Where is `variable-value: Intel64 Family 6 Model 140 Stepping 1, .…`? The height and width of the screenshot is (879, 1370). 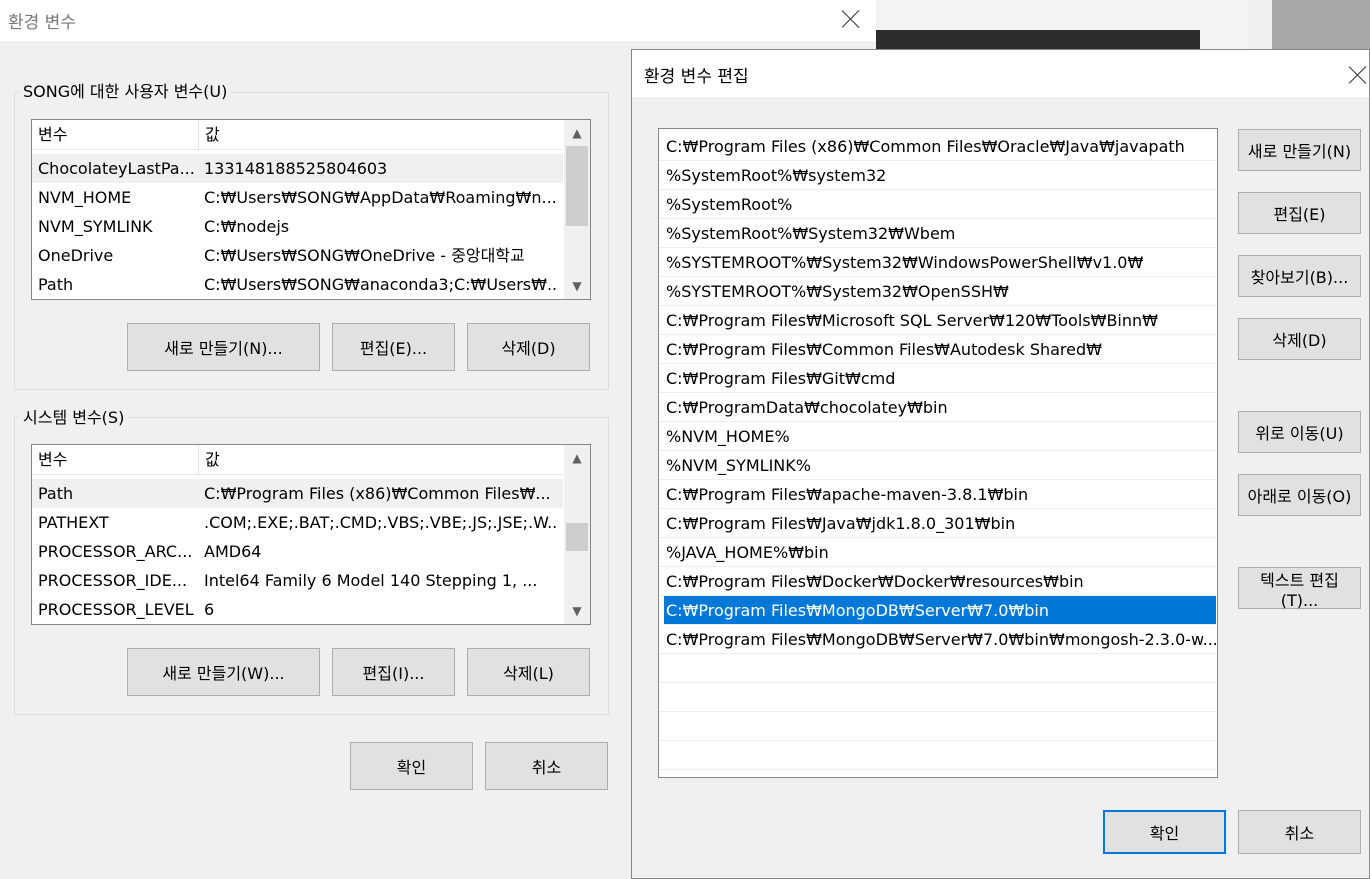
variable-value: Intel64 Family 6 Model 140 Stepping 1, .… is located at coordinates (371, 580).